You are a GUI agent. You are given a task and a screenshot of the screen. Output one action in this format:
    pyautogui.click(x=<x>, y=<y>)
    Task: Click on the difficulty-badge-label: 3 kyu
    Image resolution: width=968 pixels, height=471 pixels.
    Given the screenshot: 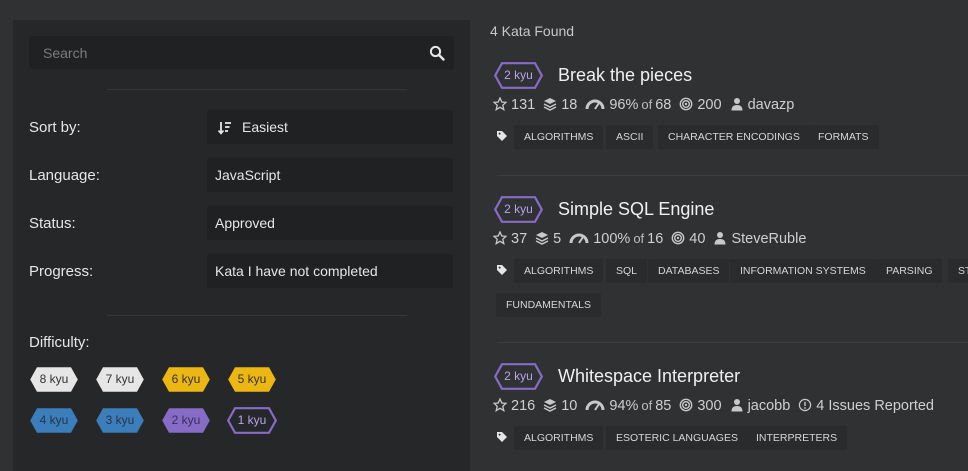 What is the action you would take?
    pyautogui.click(x=120, y=420)
    